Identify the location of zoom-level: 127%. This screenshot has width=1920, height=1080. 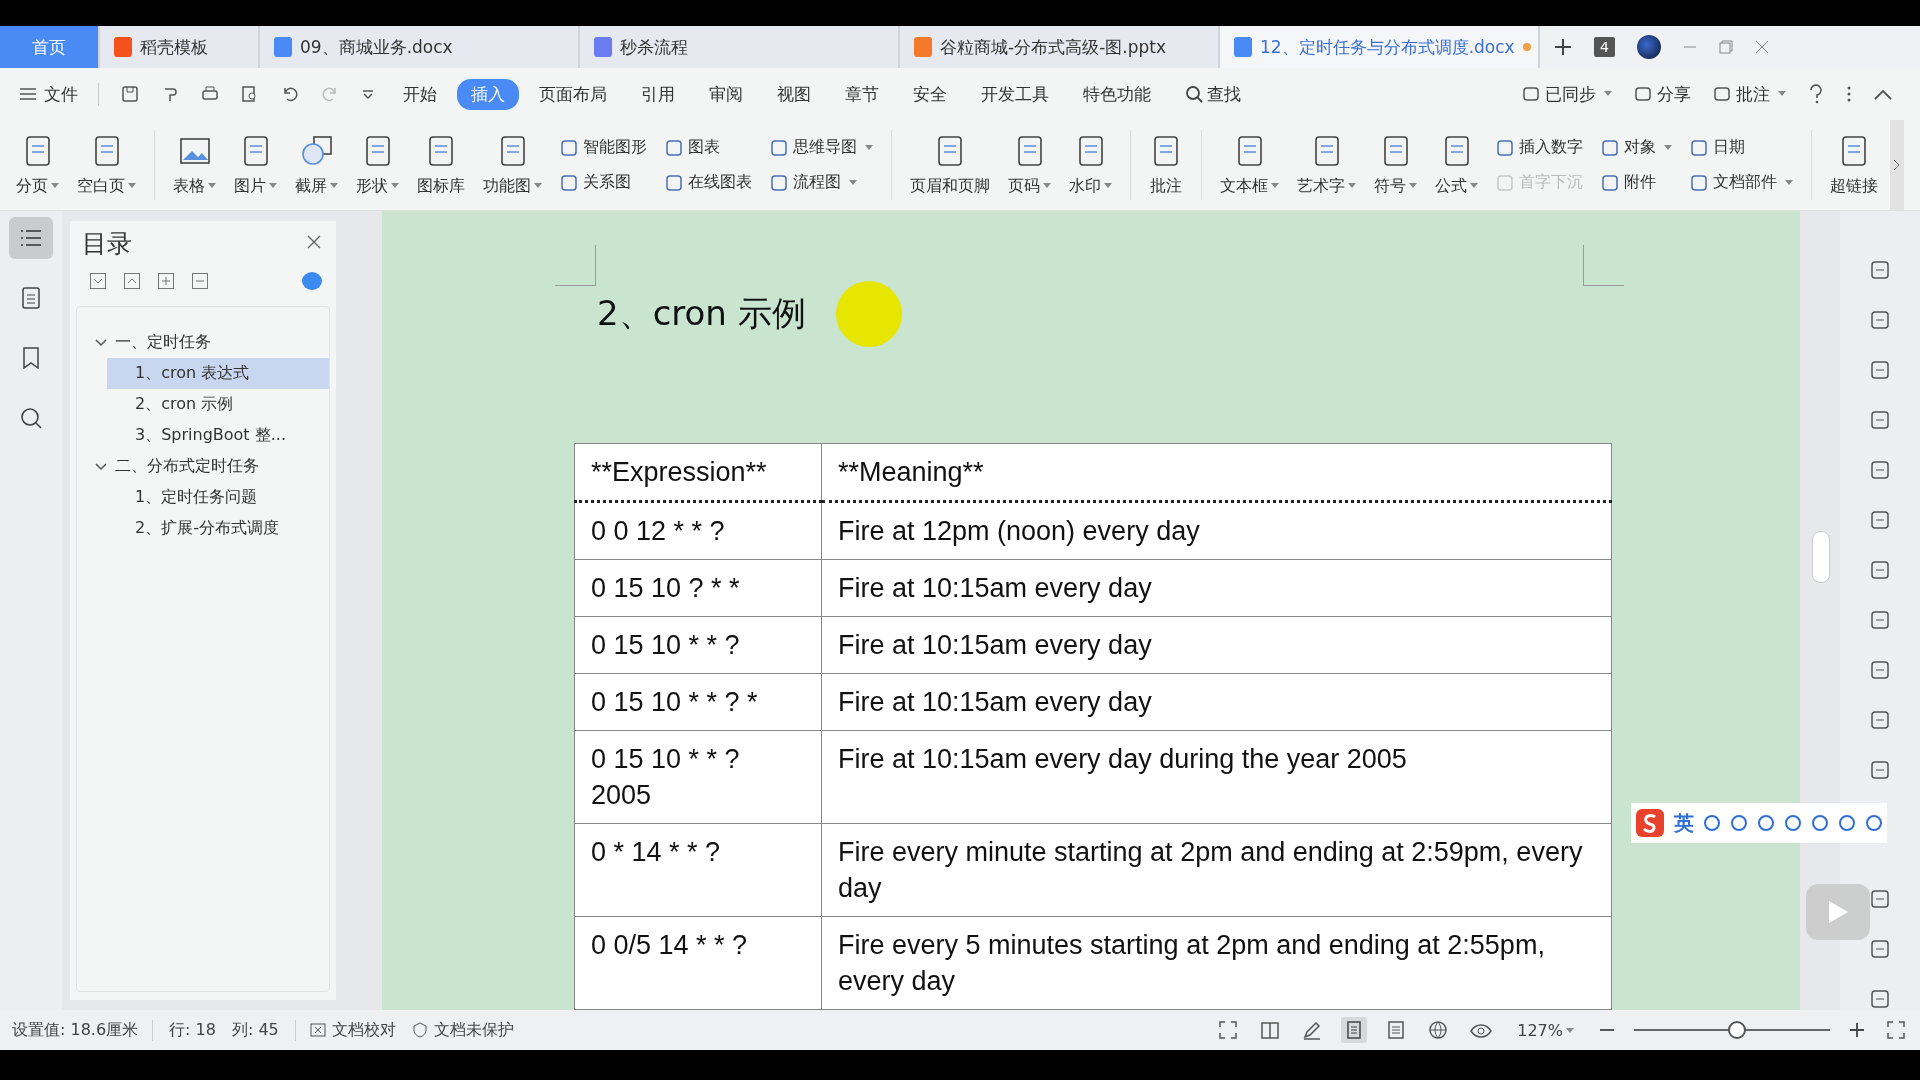
(1545, 1030).